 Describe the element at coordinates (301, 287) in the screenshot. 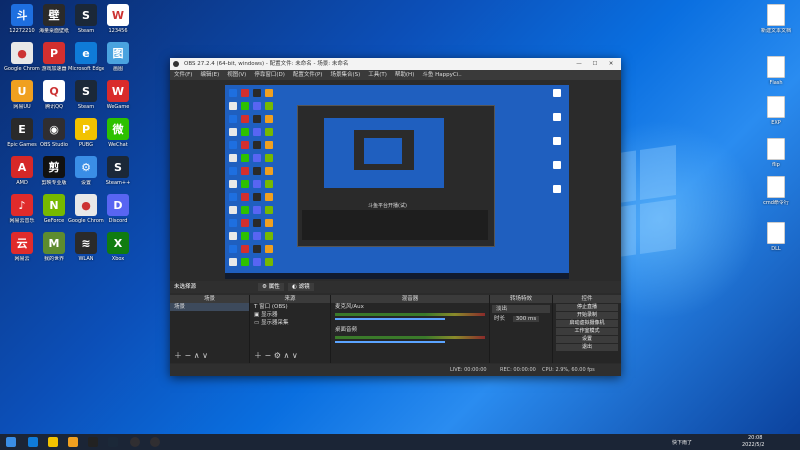

I see `filters-button: ◐ 滤镜` at that location.